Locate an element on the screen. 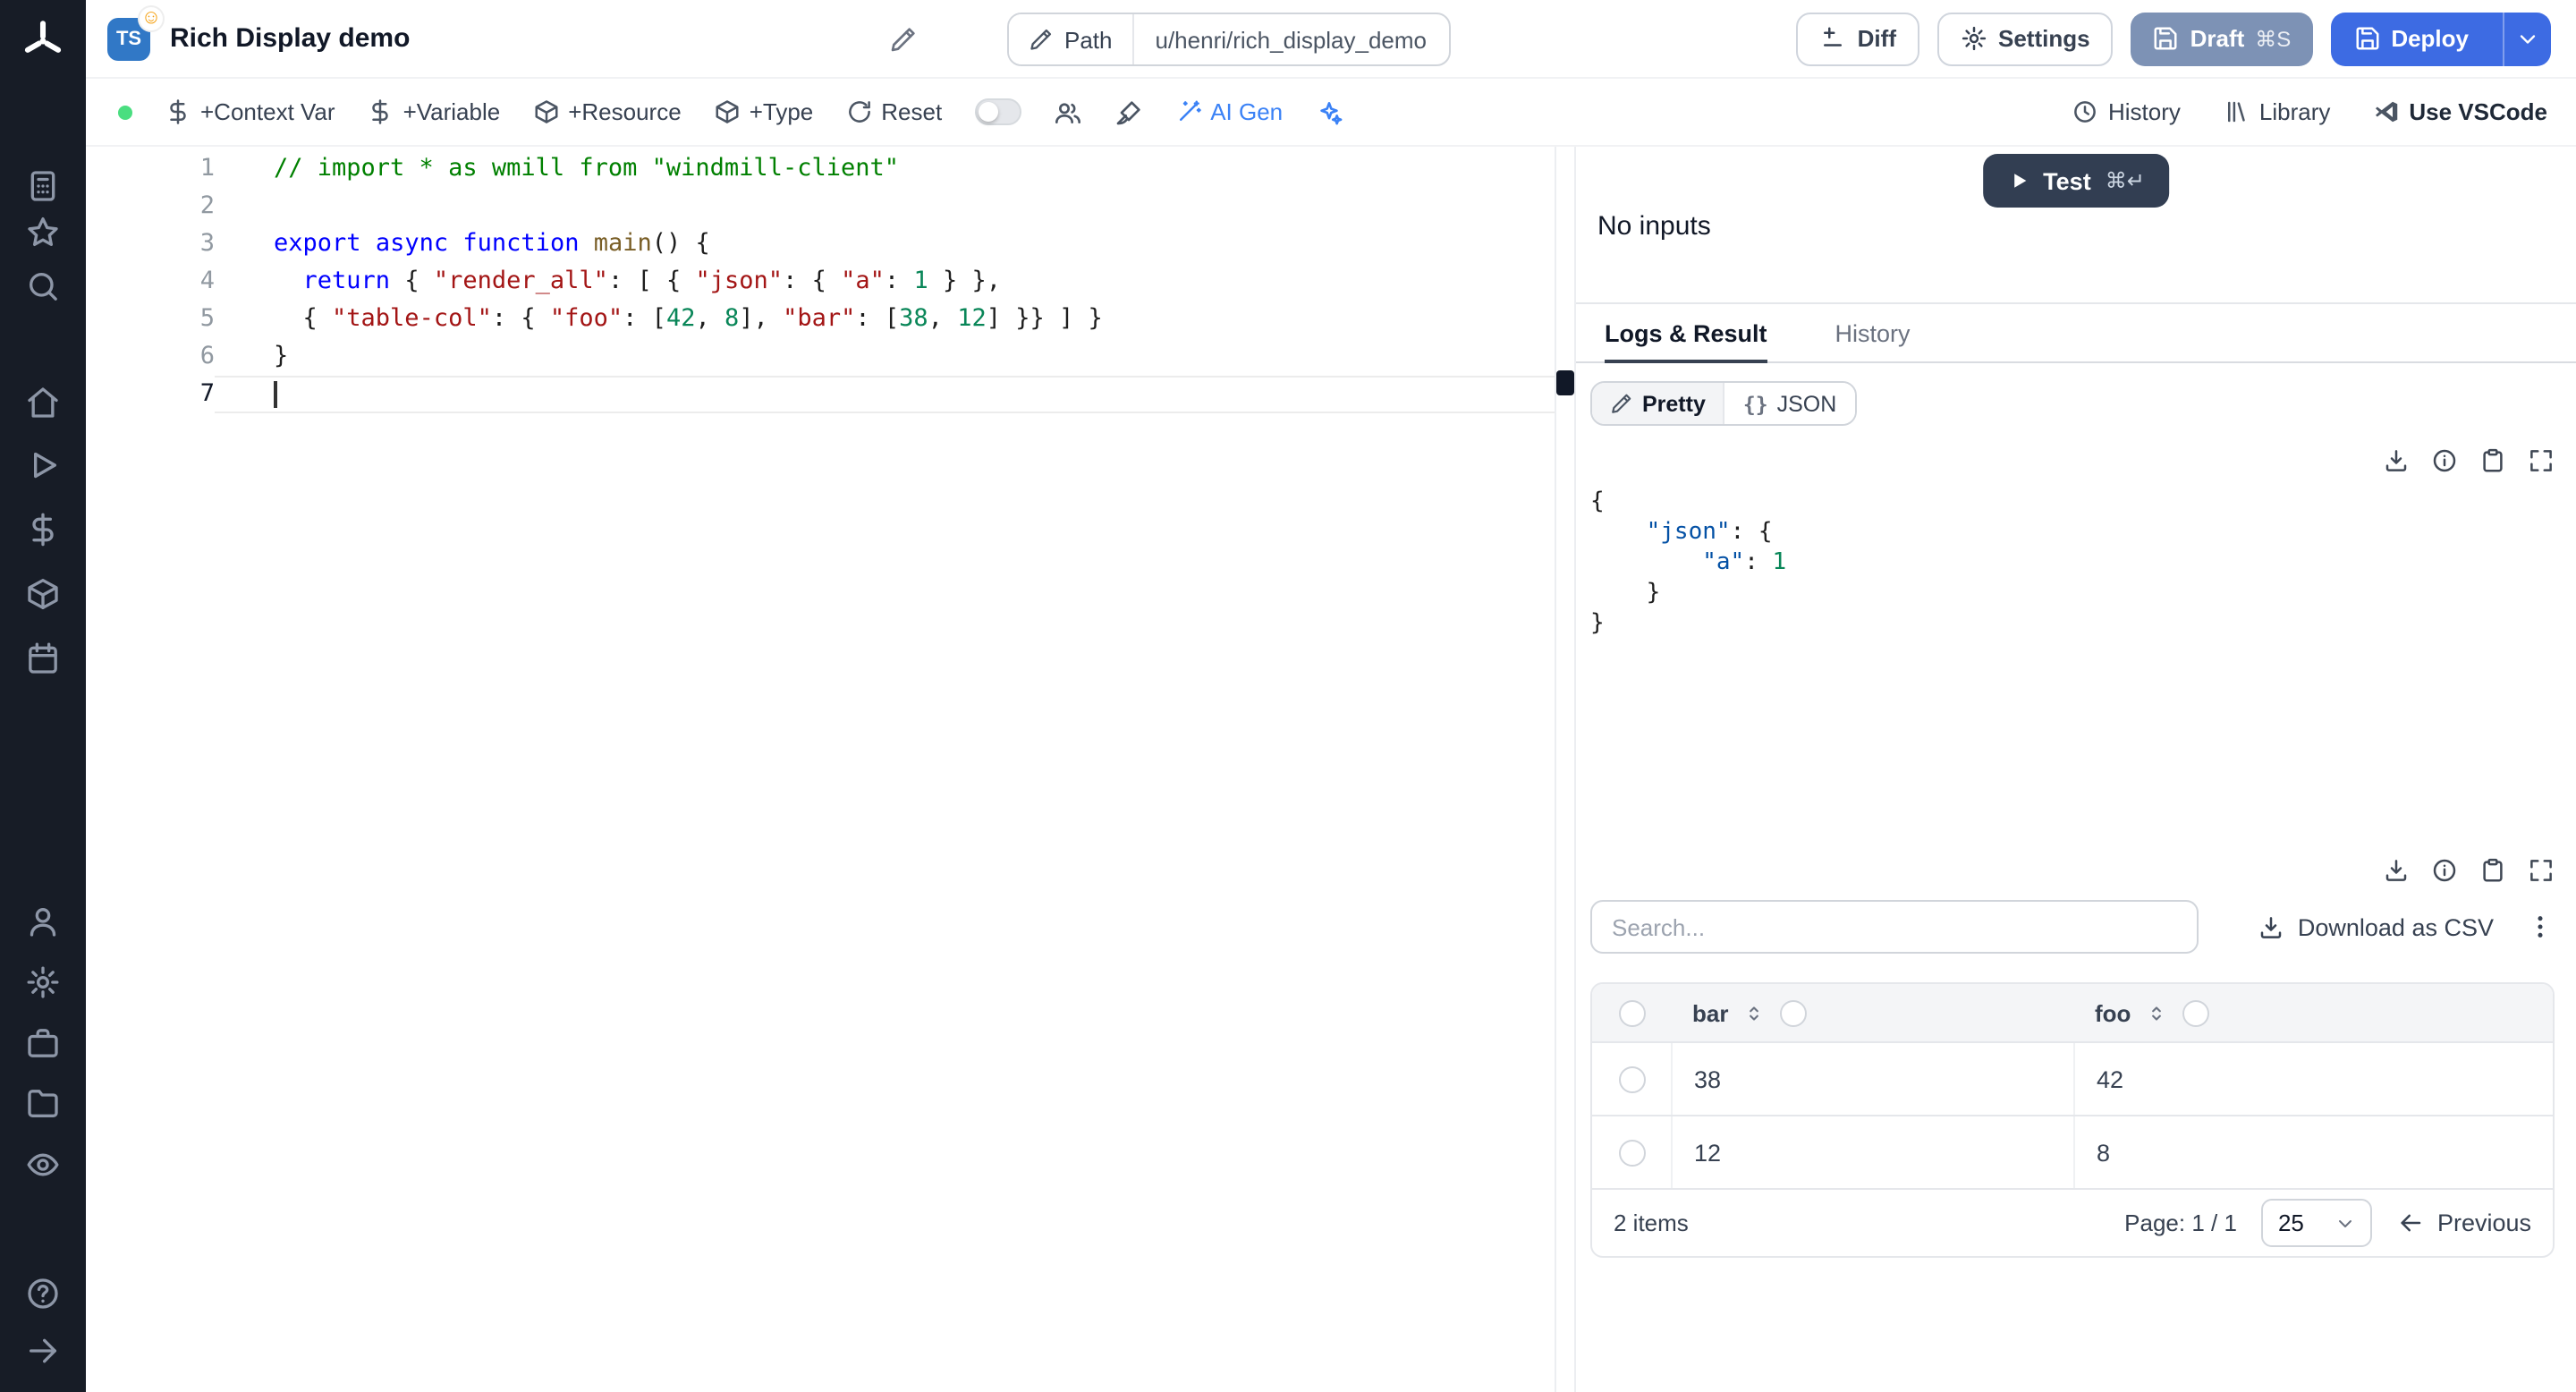 The width and height of the screenshot is (2576, 1392). add-variable-button: +Variable is located at coordinates (434, 111).